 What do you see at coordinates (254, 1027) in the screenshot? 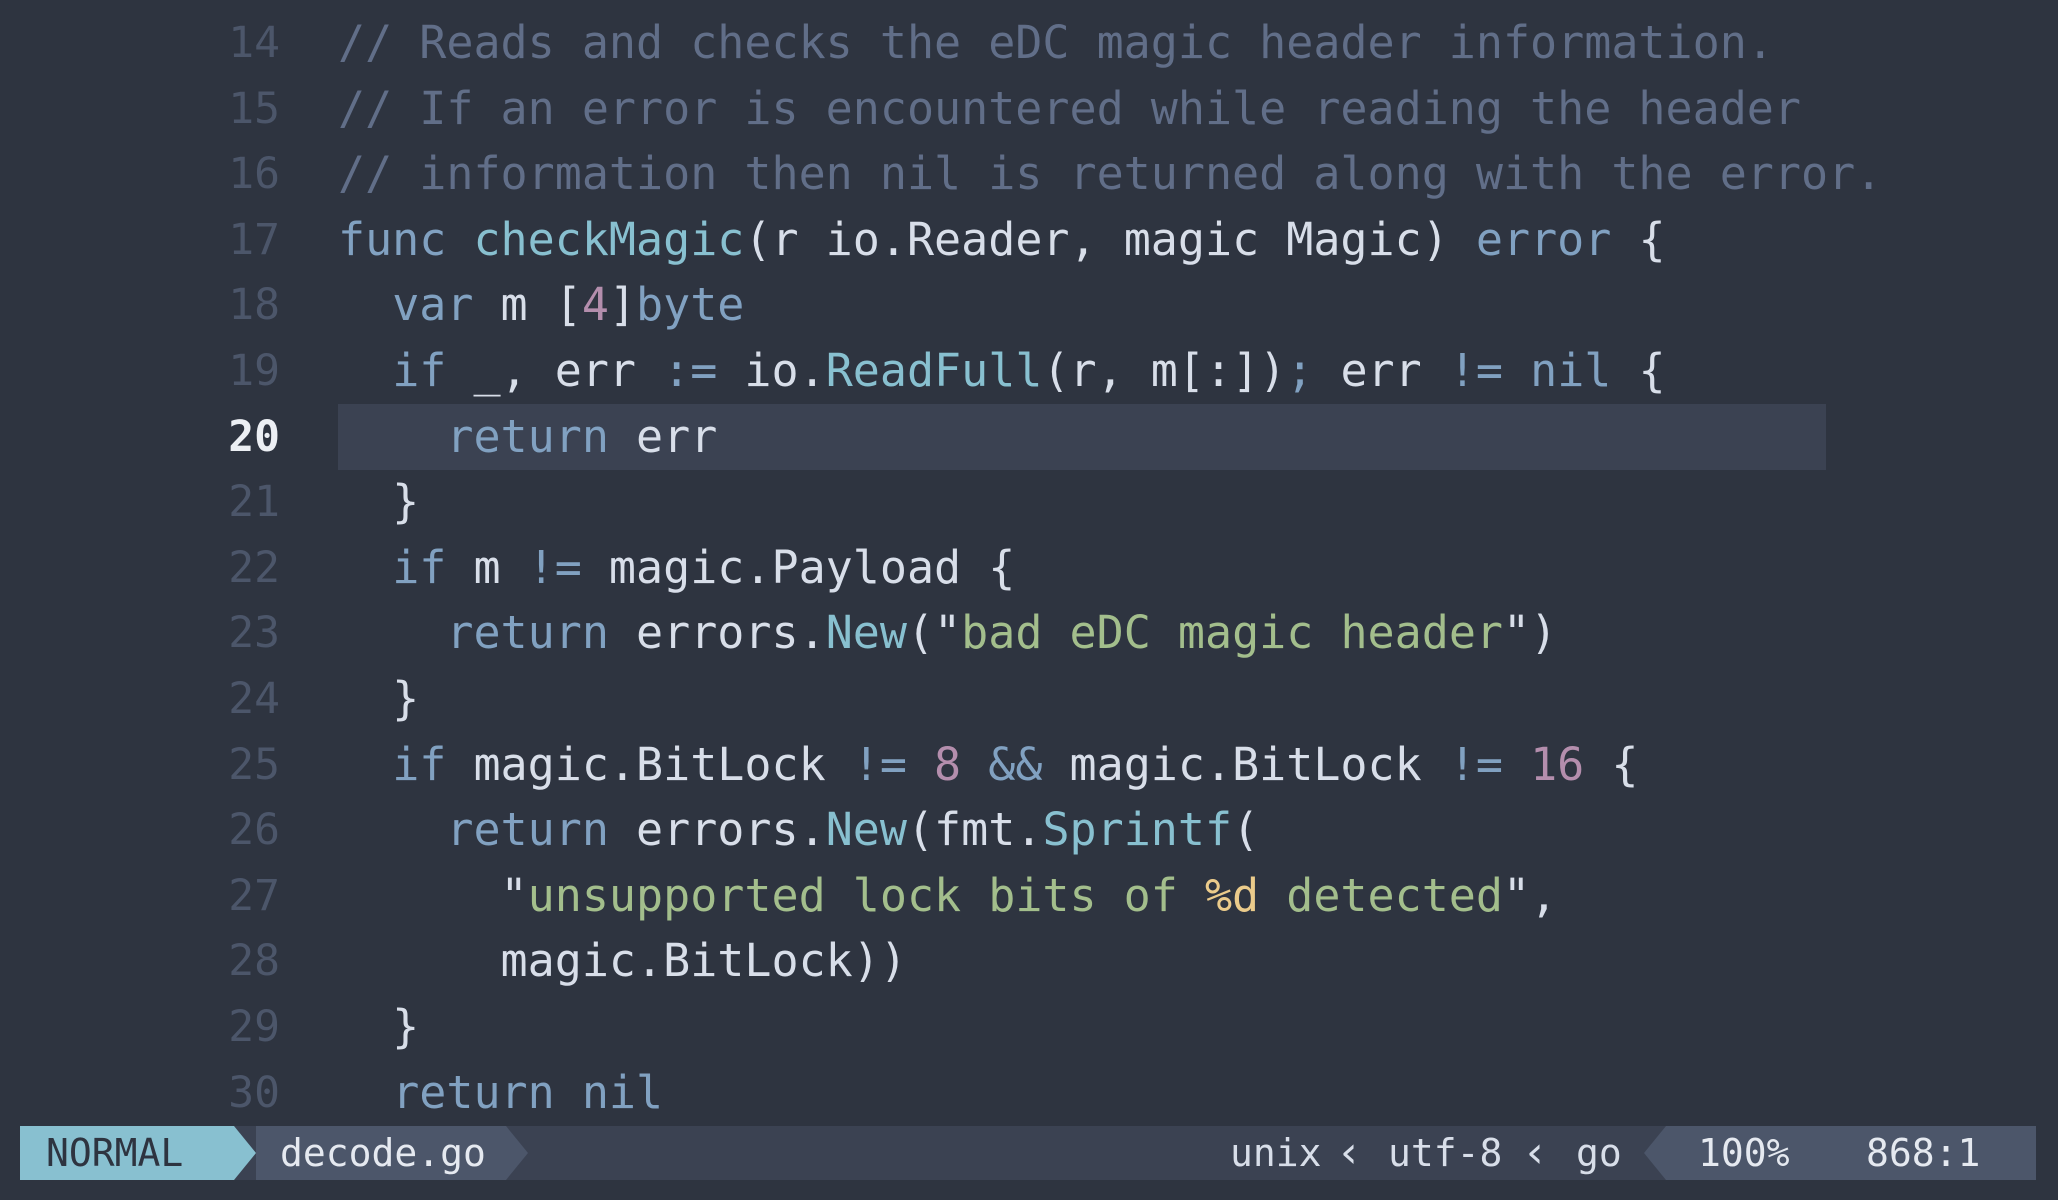
I see `line-number: 29` at bounding box center [254, 1027].